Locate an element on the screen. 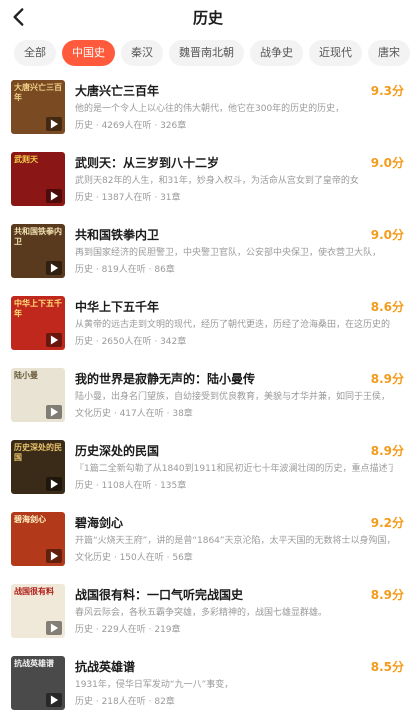 Image resolution: width=416 pixels, height=720 pixels. cover-title-text: 大唐兴亡三百年 is located at coordinates (38, 92).